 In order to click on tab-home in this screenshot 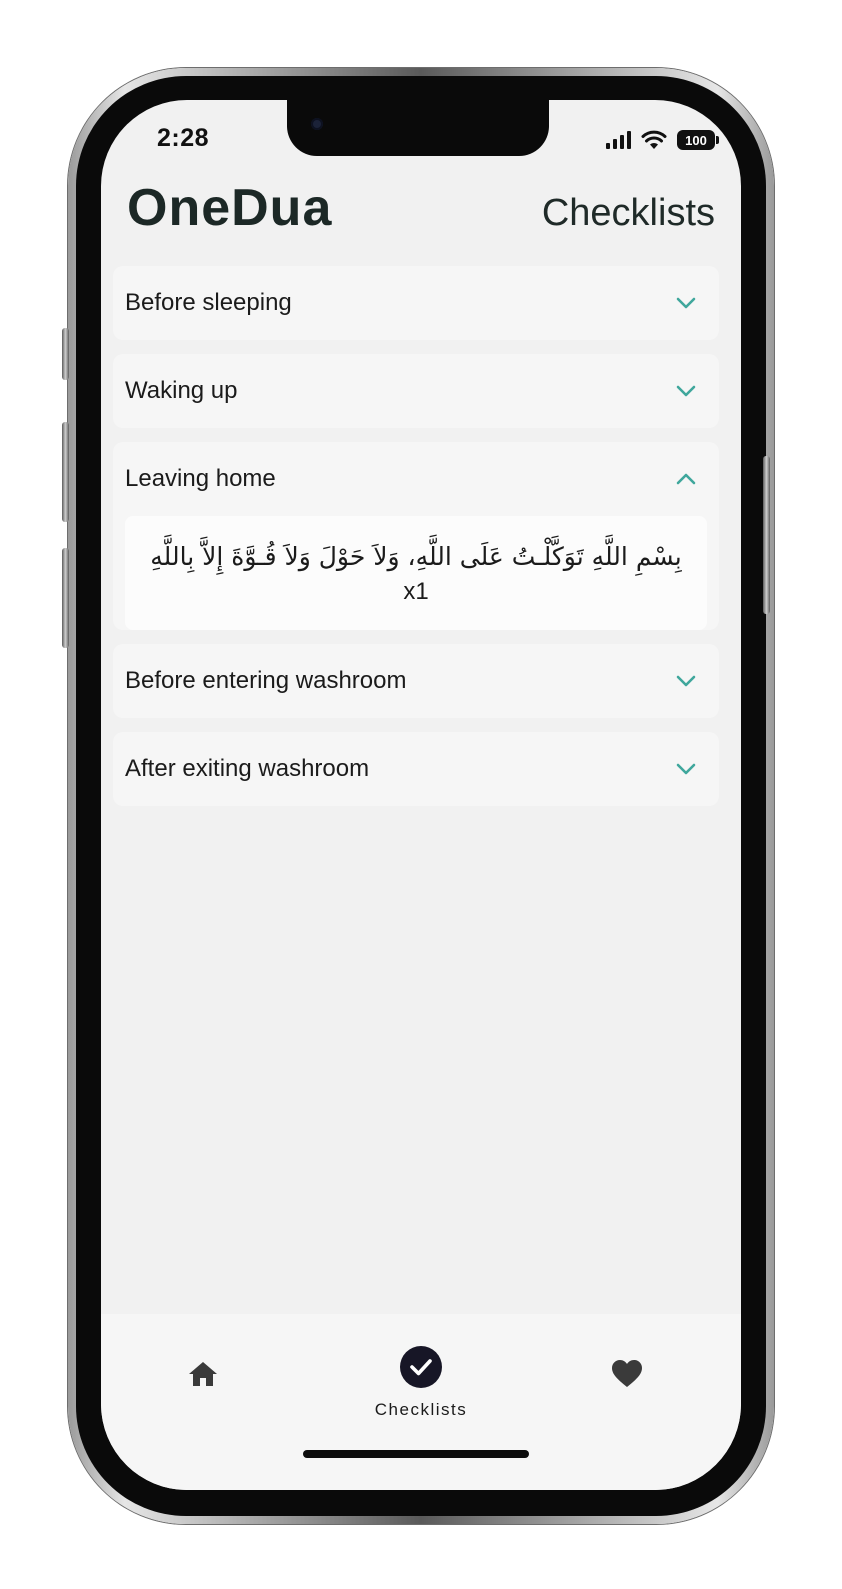, I will do `click(203, 1374)`.